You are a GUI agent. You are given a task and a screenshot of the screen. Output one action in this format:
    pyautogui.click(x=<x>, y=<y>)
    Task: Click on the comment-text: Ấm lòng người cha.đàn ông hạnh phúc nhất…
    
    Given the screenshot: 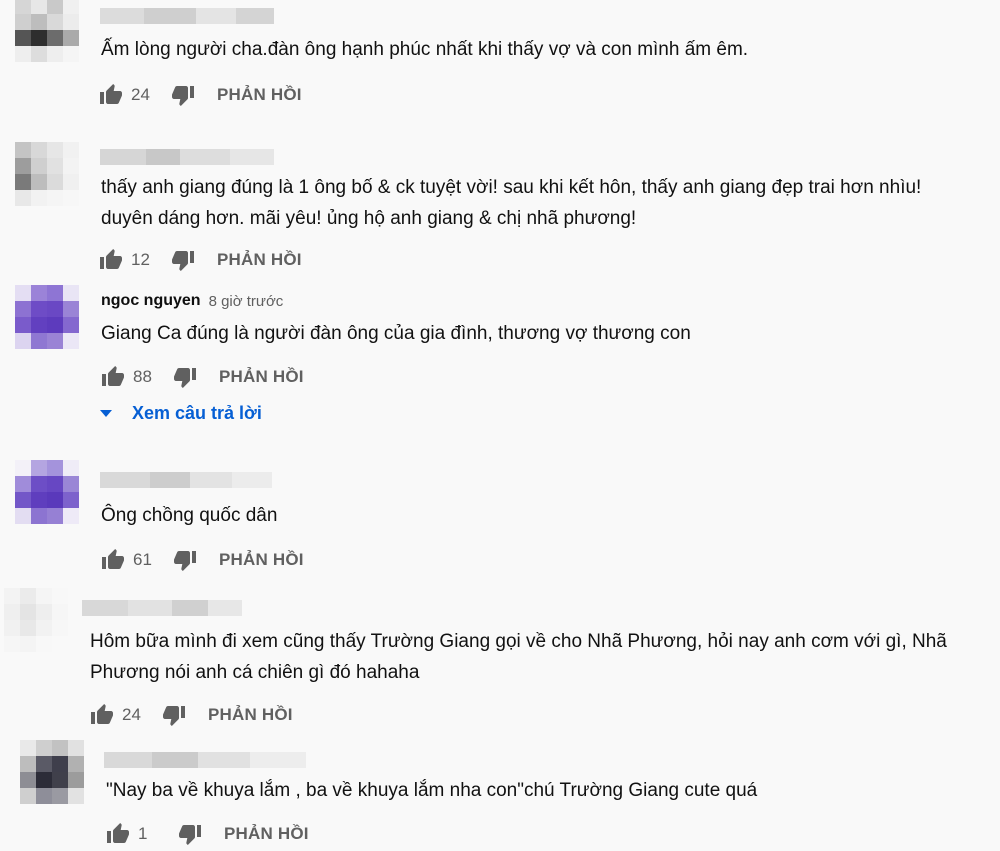 What is the action you would take?
    pyautogui.click(x=425, y=49)
    